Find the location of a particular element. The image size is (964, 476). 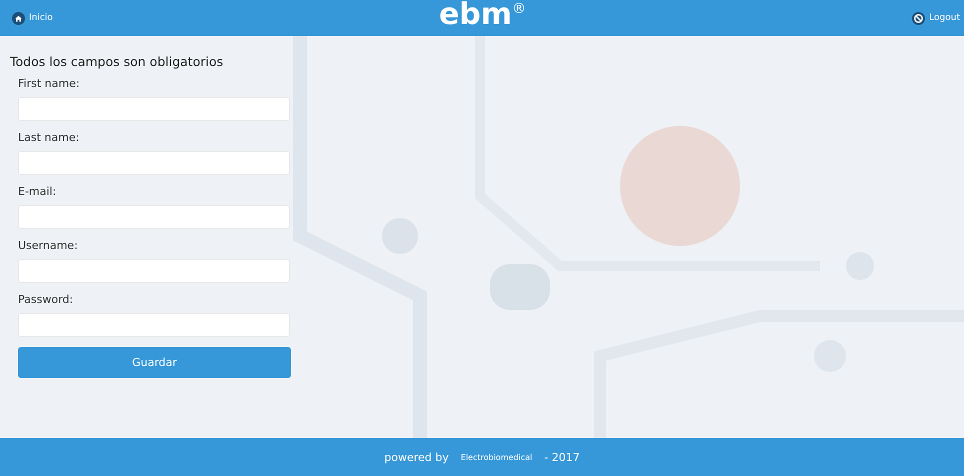

form-notice: Todos los campos son obligatorios is located at coordinates (117, 61).